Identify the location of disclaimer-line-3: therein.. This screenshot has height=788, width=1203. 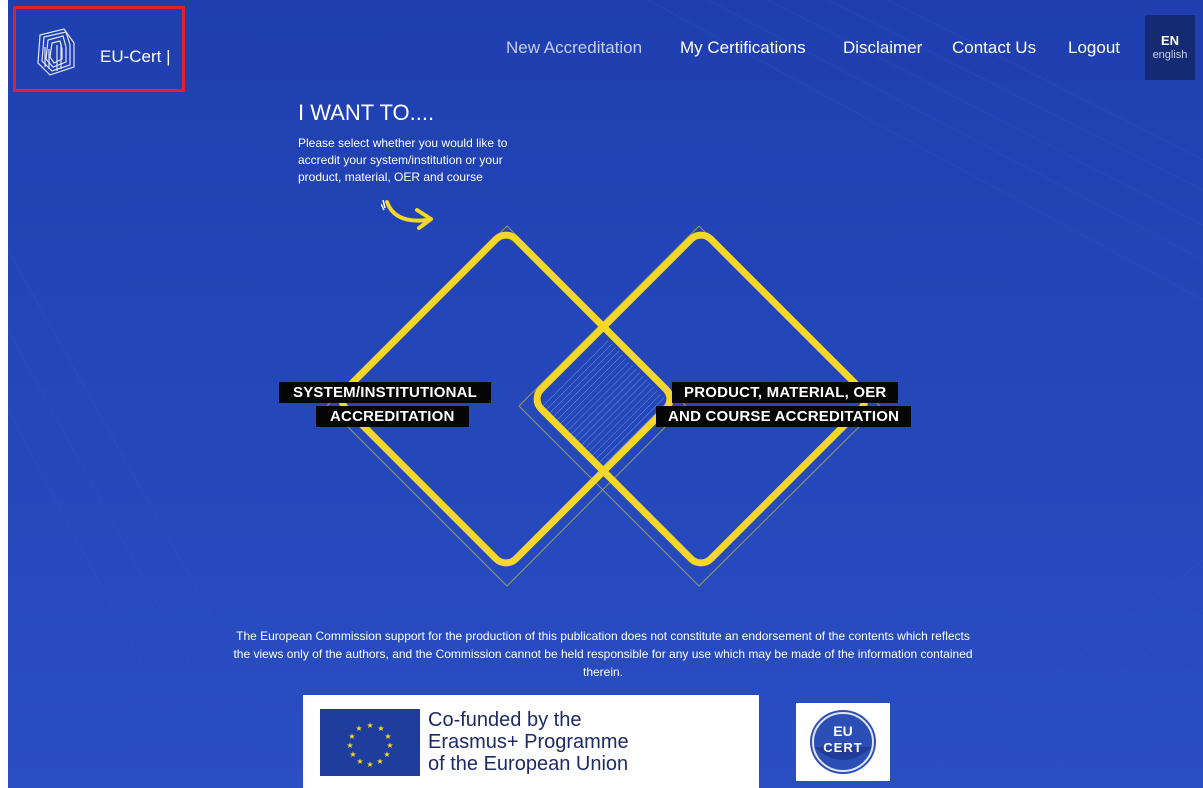
(603, 672).